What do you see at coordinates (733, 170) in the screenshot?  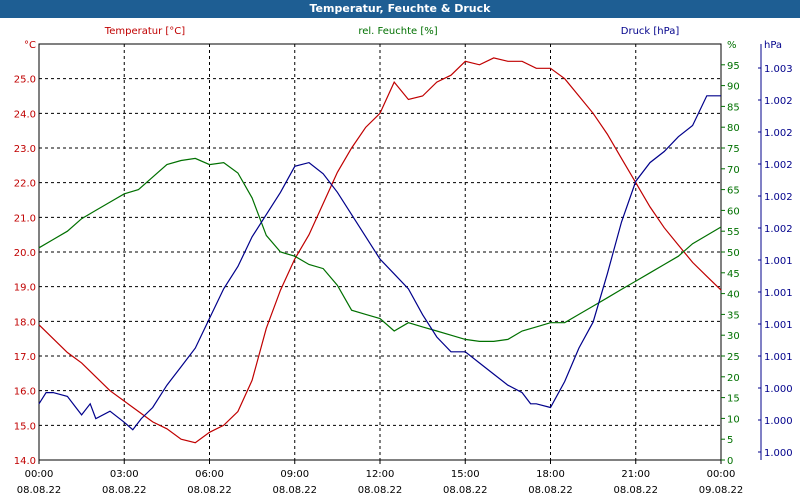 I see `humidity-tick-label: 70` at bounding box center [733, 170].